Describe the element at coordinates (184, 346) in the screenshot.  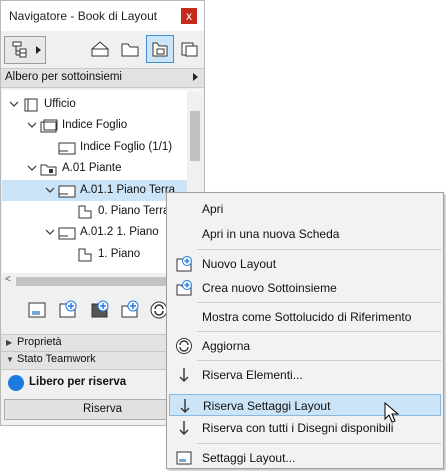
I see `refresh-icon` at that location.